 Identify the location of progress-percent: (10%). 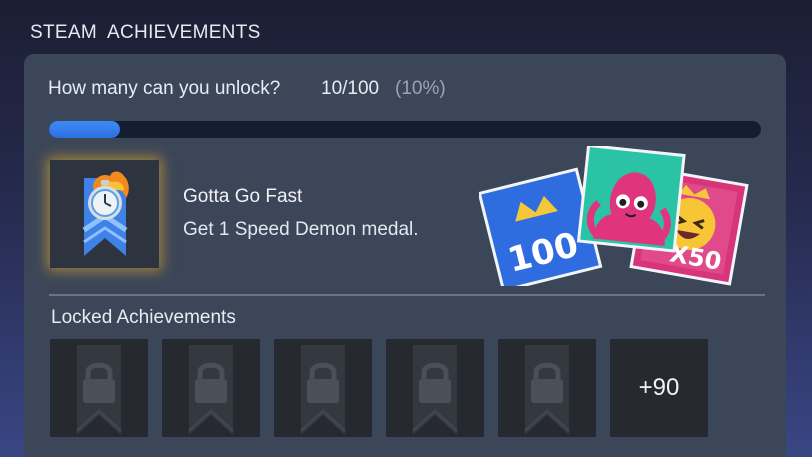
(420, 88).